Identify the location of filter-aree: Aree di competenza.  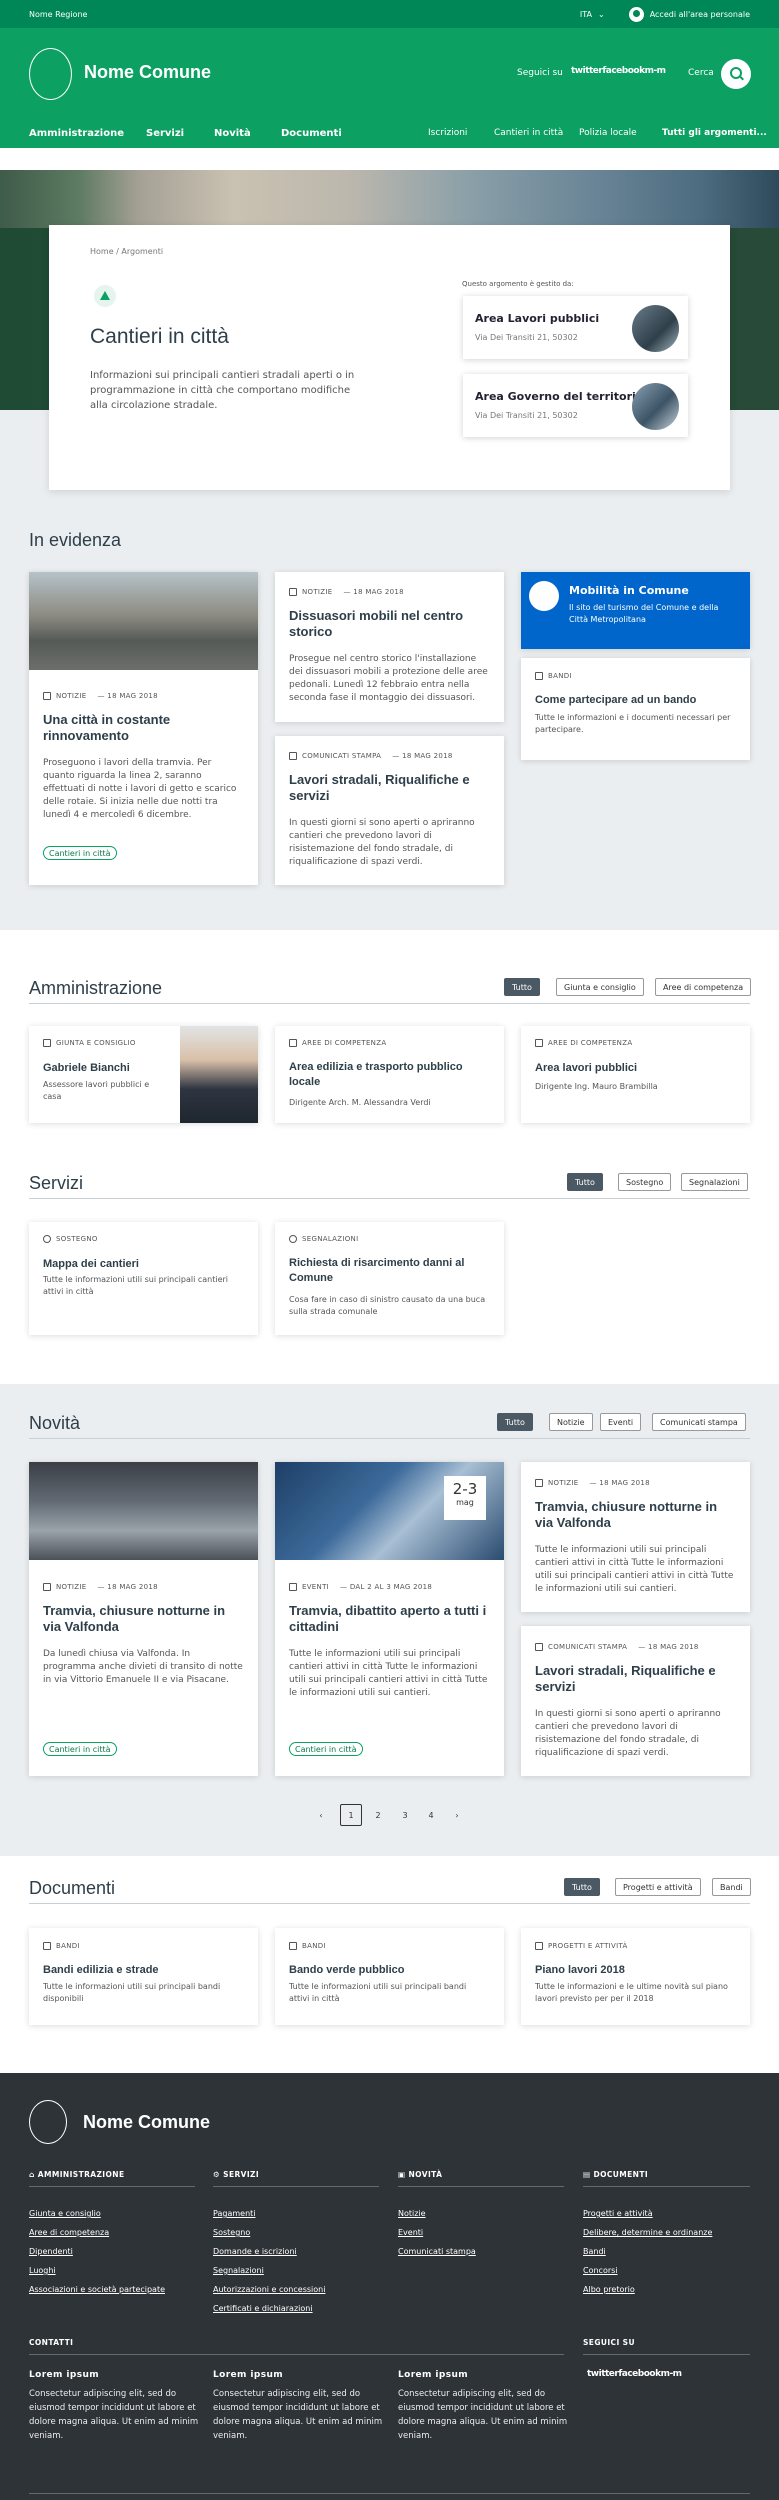
(703, 987).